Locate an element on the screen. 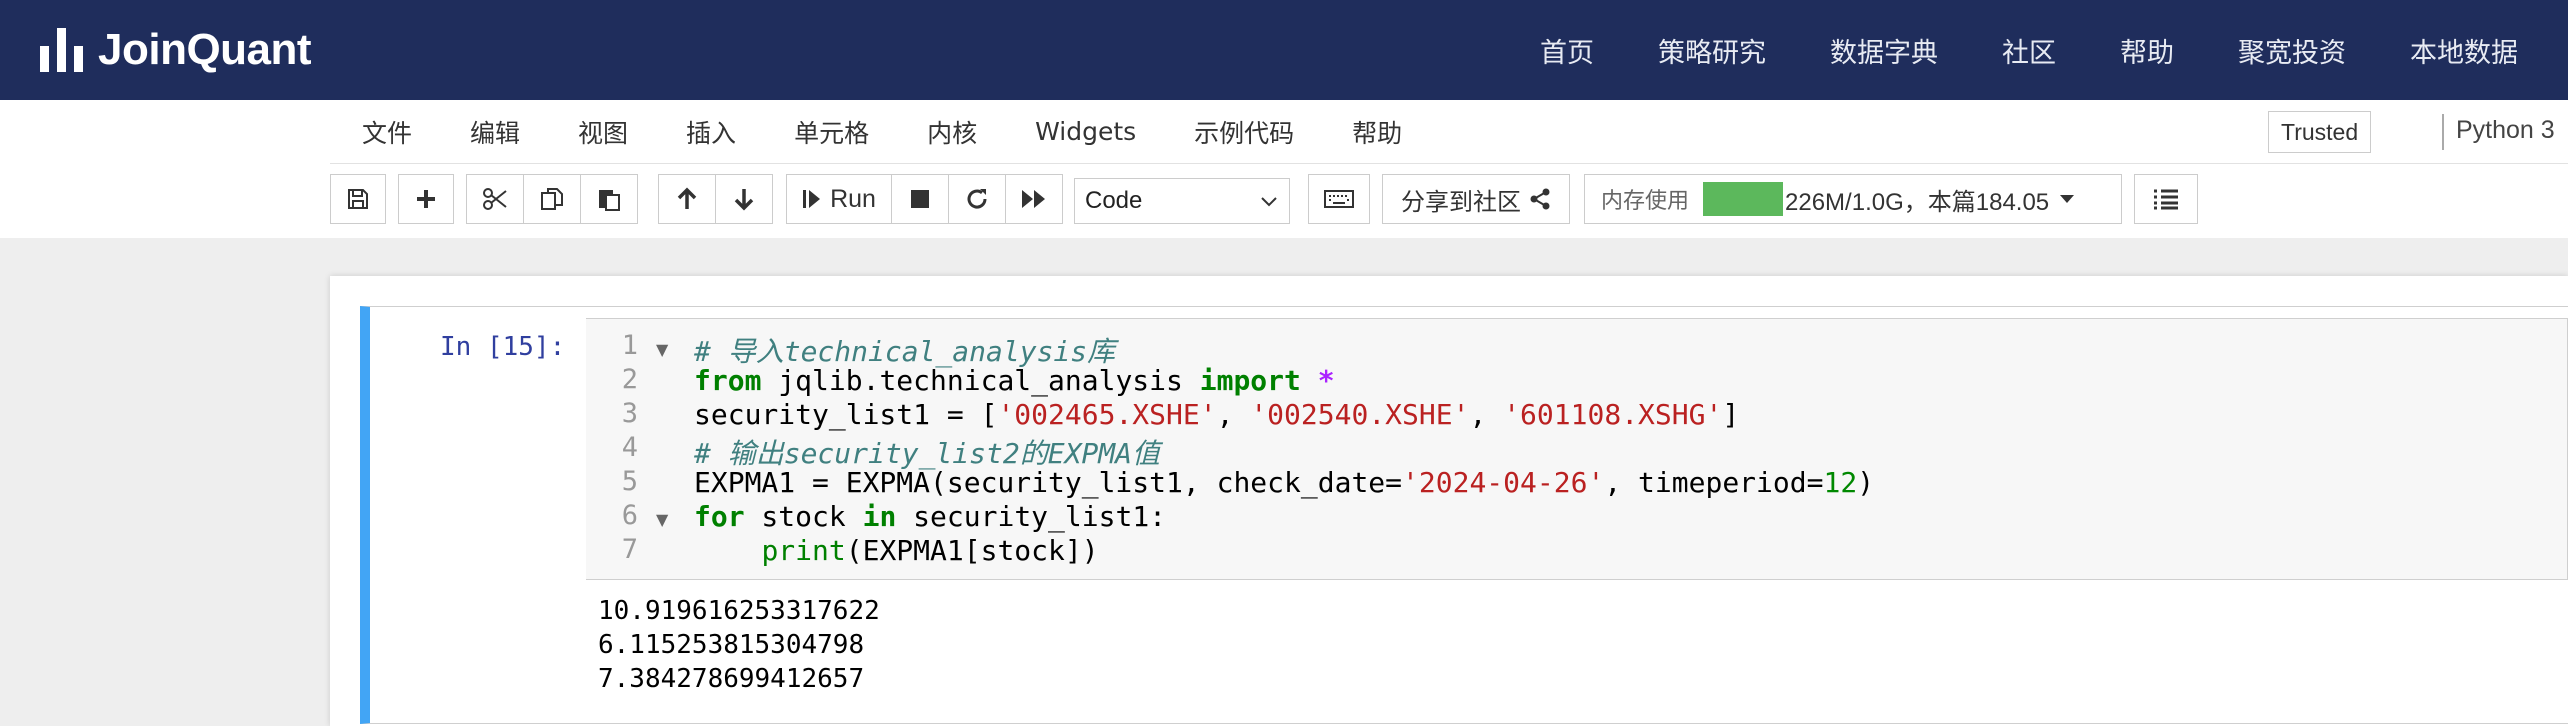  share-to-community-button: 分享到社区 is located at coordinates (1476, 199).